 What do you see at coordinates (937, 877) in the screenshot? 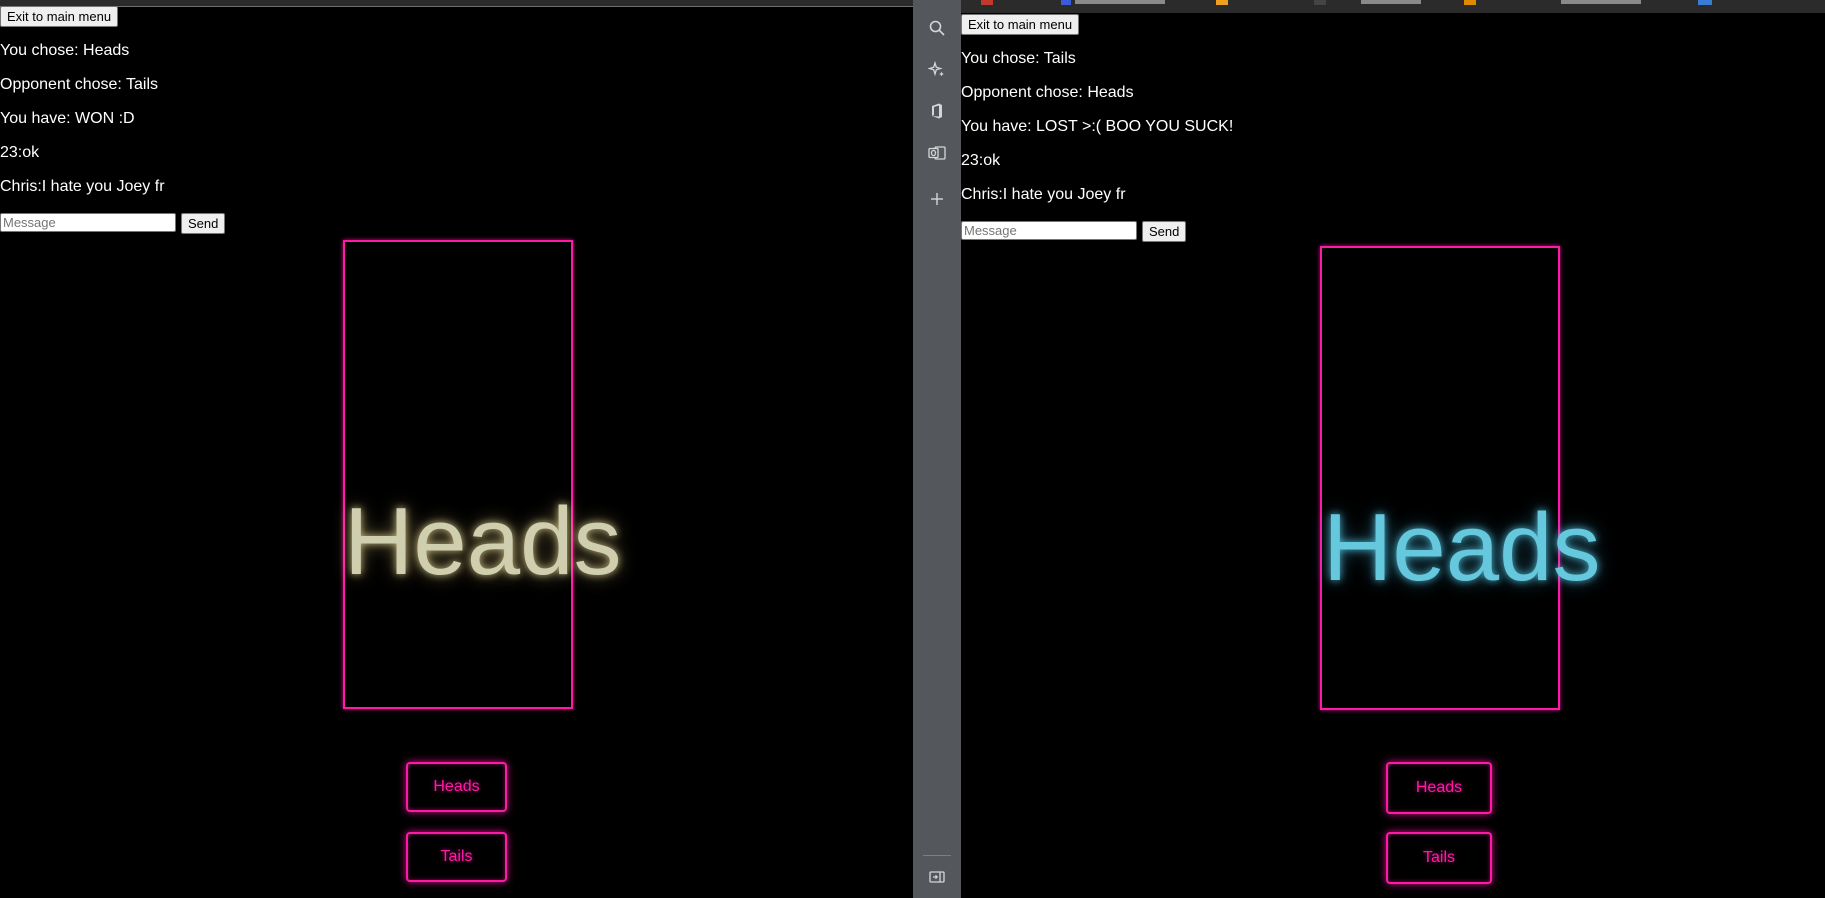
I see `collapse-sidebar-icon` at bounding box center [937, 877].